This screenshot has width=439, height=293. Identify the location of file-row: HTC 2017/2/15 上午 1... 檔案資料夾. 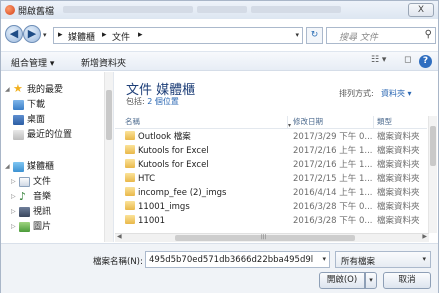
(271, 179).